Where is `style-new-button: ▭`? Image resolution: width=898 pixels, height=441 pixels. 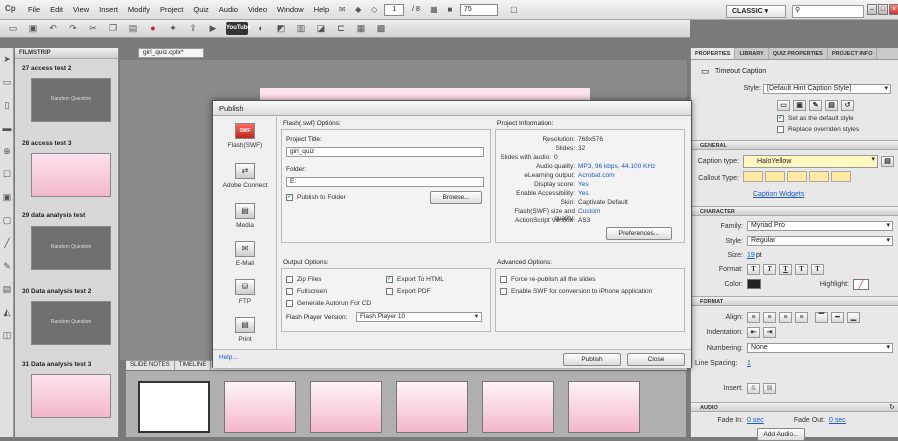 style-new-button: ▭ is located at coordinates (783, 105).